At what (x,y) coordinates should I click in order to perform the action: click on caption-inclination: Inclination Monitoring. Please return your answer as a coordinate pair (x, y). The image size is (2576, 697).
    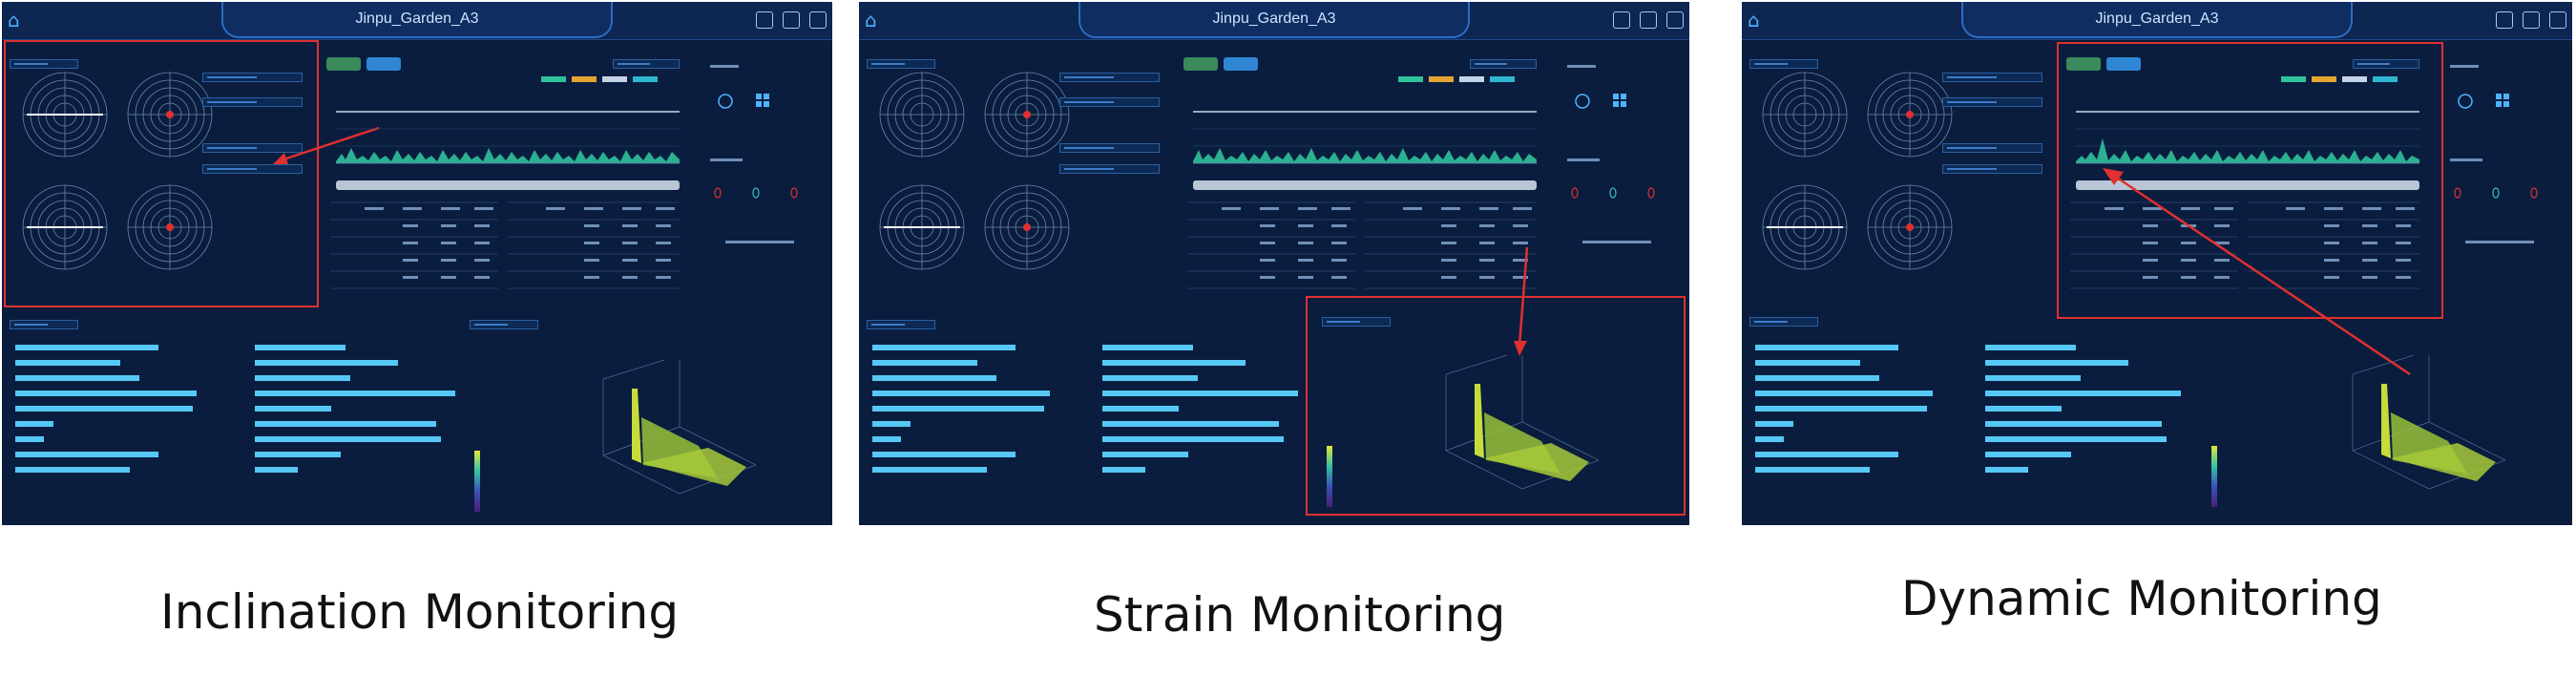
    Looking at the image, I should click on (420, 612).